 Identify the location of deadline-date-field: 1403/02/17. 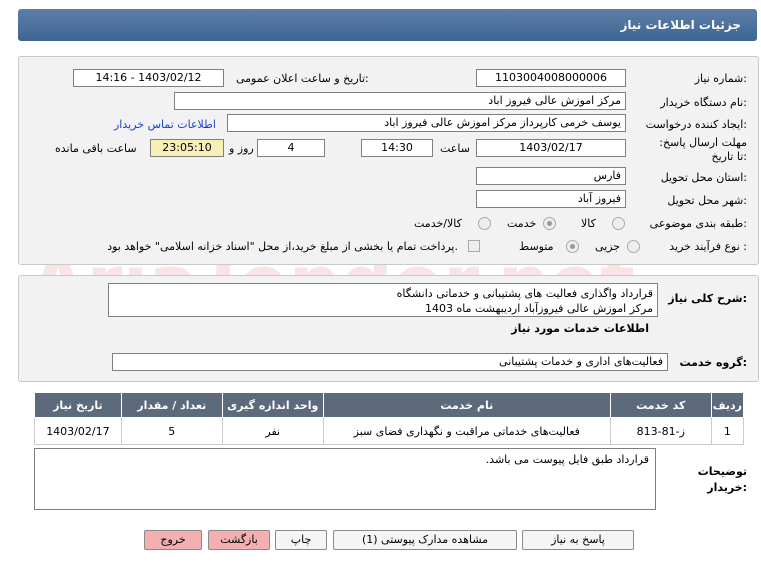
(551, 148).